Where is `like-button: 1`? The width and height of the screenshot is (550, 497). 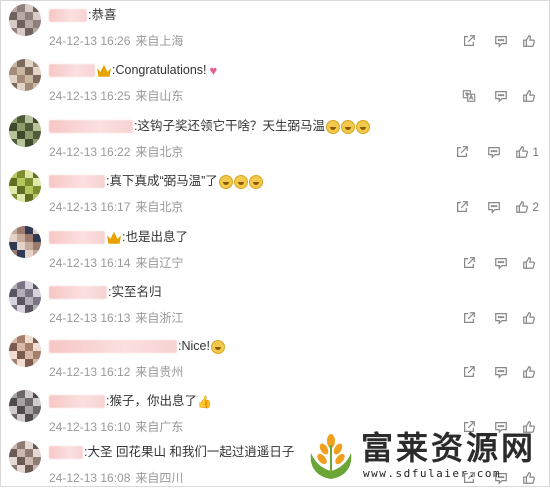 like-button: 1 is located at coordinates (527, 152).